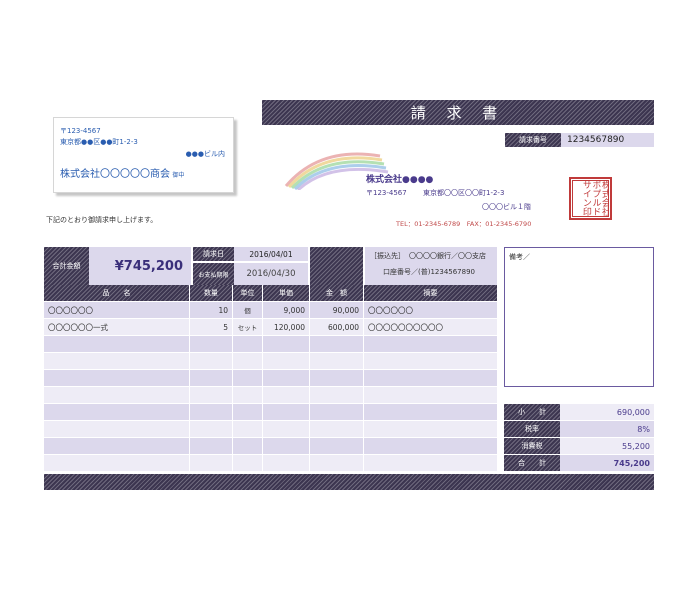 The image size is (697, 600). Describe the element at coordinates (336, 266) in the screenshot. I see `summary-gap-block` at that location.